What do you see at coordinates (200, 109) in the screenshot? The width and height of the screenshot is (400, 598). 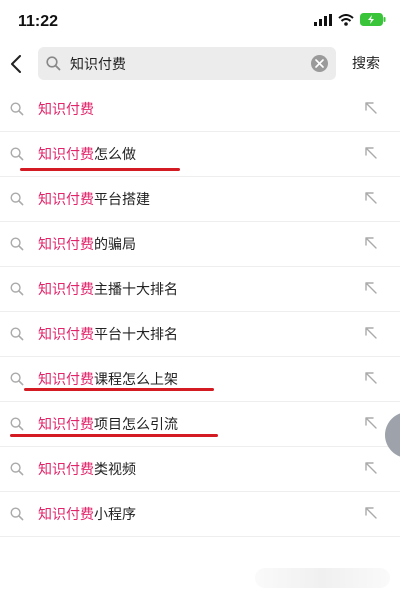 I see `suggestion-item: 知识付费` at bounding box center [200, 109].